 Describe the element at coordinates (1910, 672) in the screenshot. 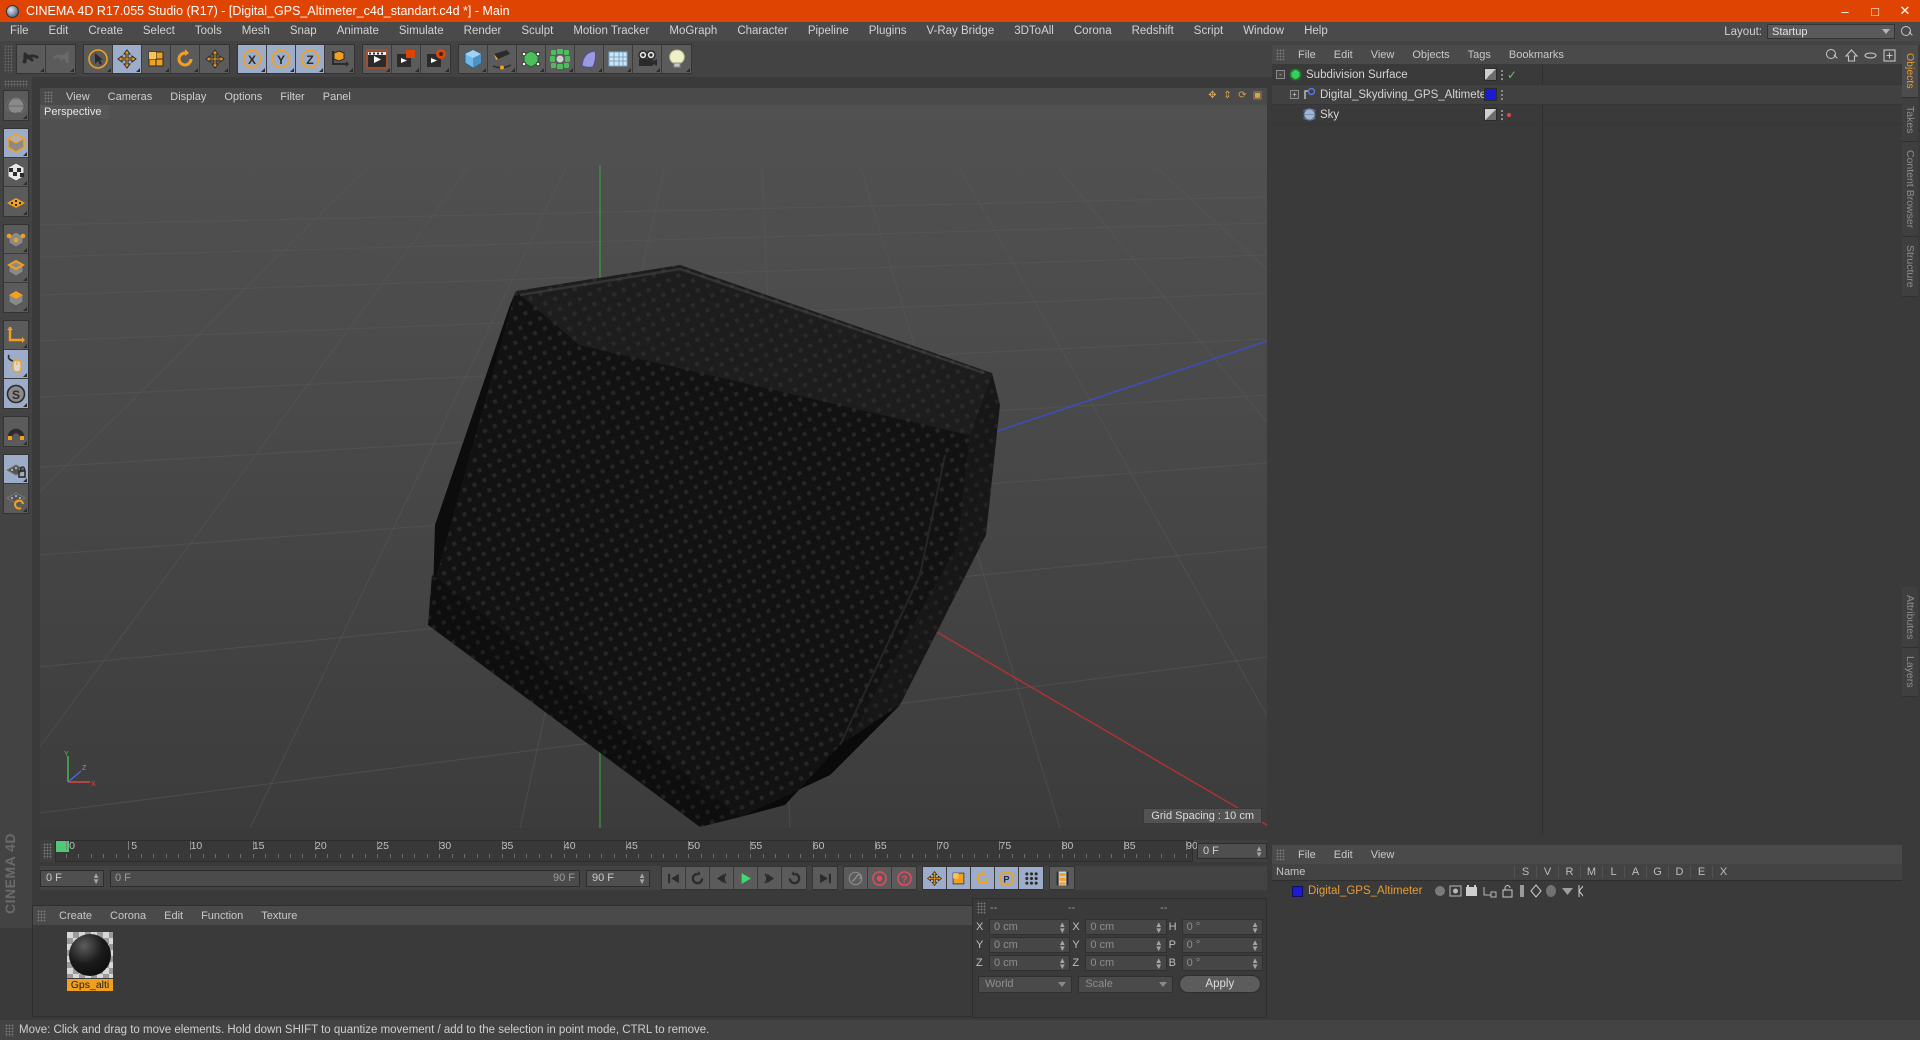

I see `right-tab-layers: Layers` at that location.